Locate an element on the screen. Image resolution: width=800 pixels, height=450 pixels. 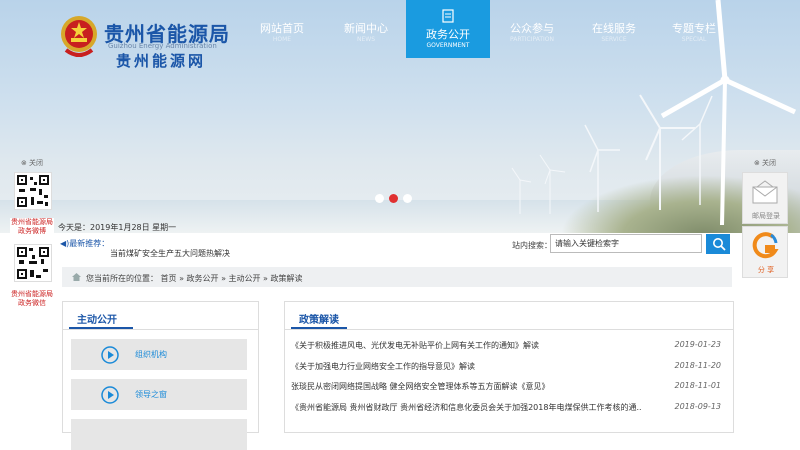
today-date: 今天是：2019年1月28日 星期一 is located at coordinates (117, 227).